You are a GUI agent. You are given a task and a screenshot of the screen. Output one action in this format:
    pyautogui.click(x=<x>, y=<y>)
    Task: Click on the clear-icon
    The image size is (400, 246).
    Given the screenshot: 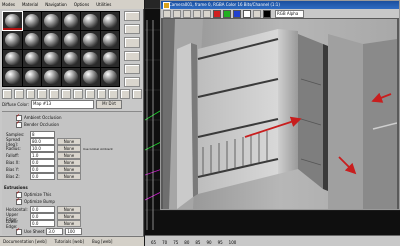 What is the action you would take?
    pyautogui.click(x=207, y=13)
    